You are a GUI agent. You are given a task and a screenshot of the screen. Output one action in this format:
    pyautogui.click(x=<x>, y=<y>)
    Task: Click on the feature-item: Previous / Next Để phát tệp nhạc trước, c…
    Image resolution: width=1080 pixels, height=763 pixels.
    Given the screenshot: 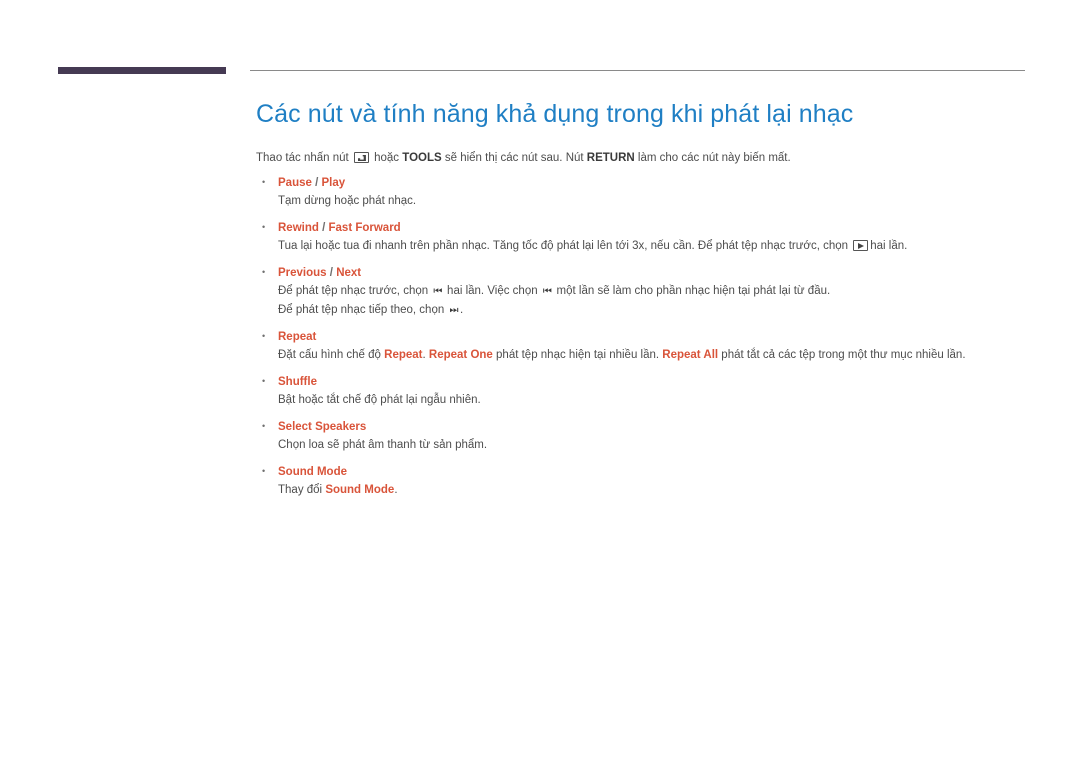 What is the action you would take?
    pyautogui.click(x=651, y=291)
    